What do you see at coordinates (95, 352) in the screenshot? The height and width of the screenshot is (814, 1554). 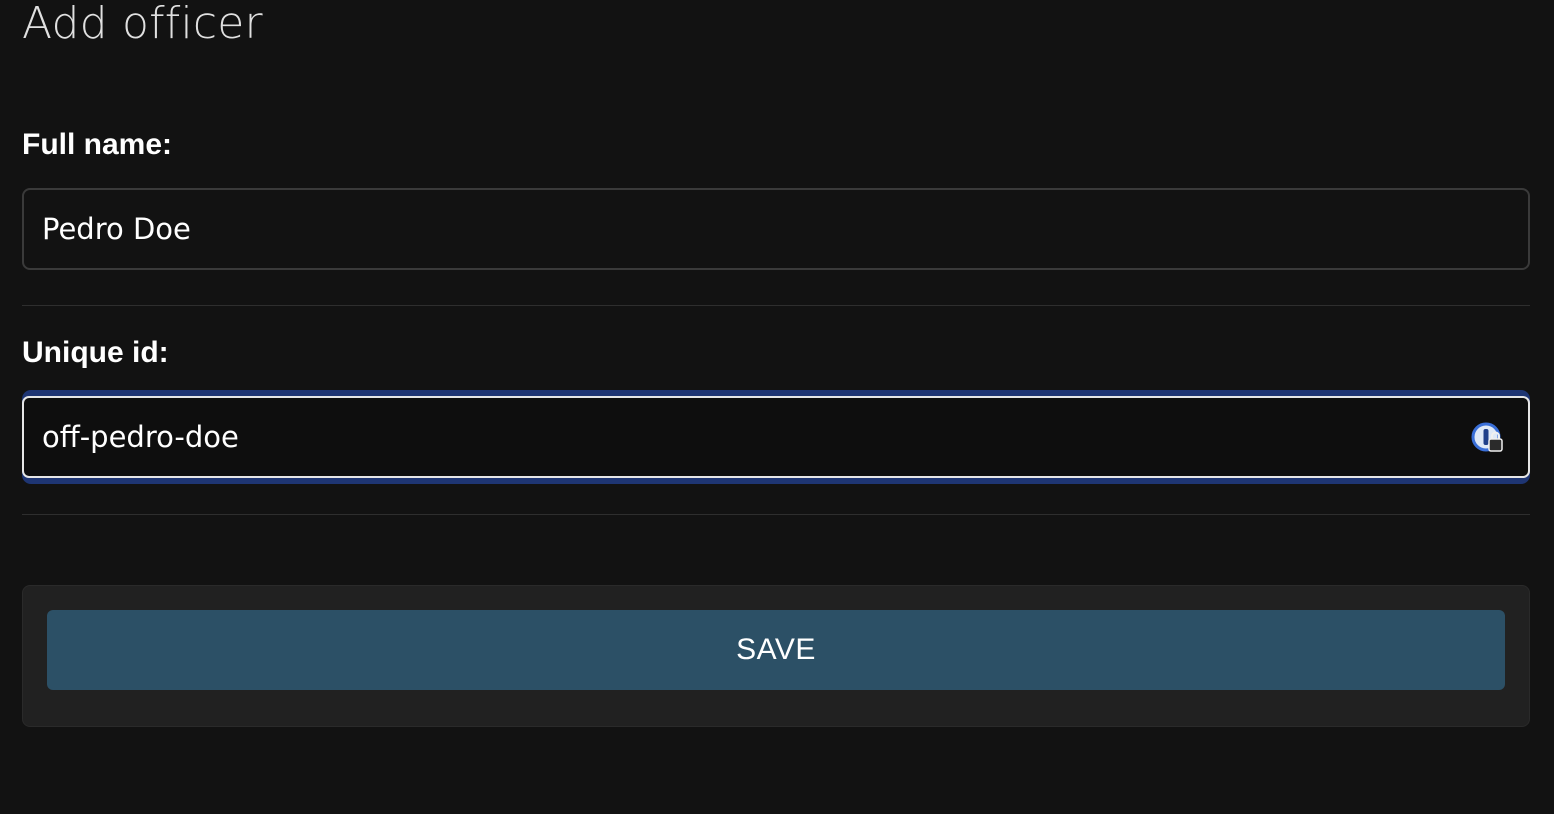 I see `unique-id-label: Unique id:` at bounding box center [95, 352].